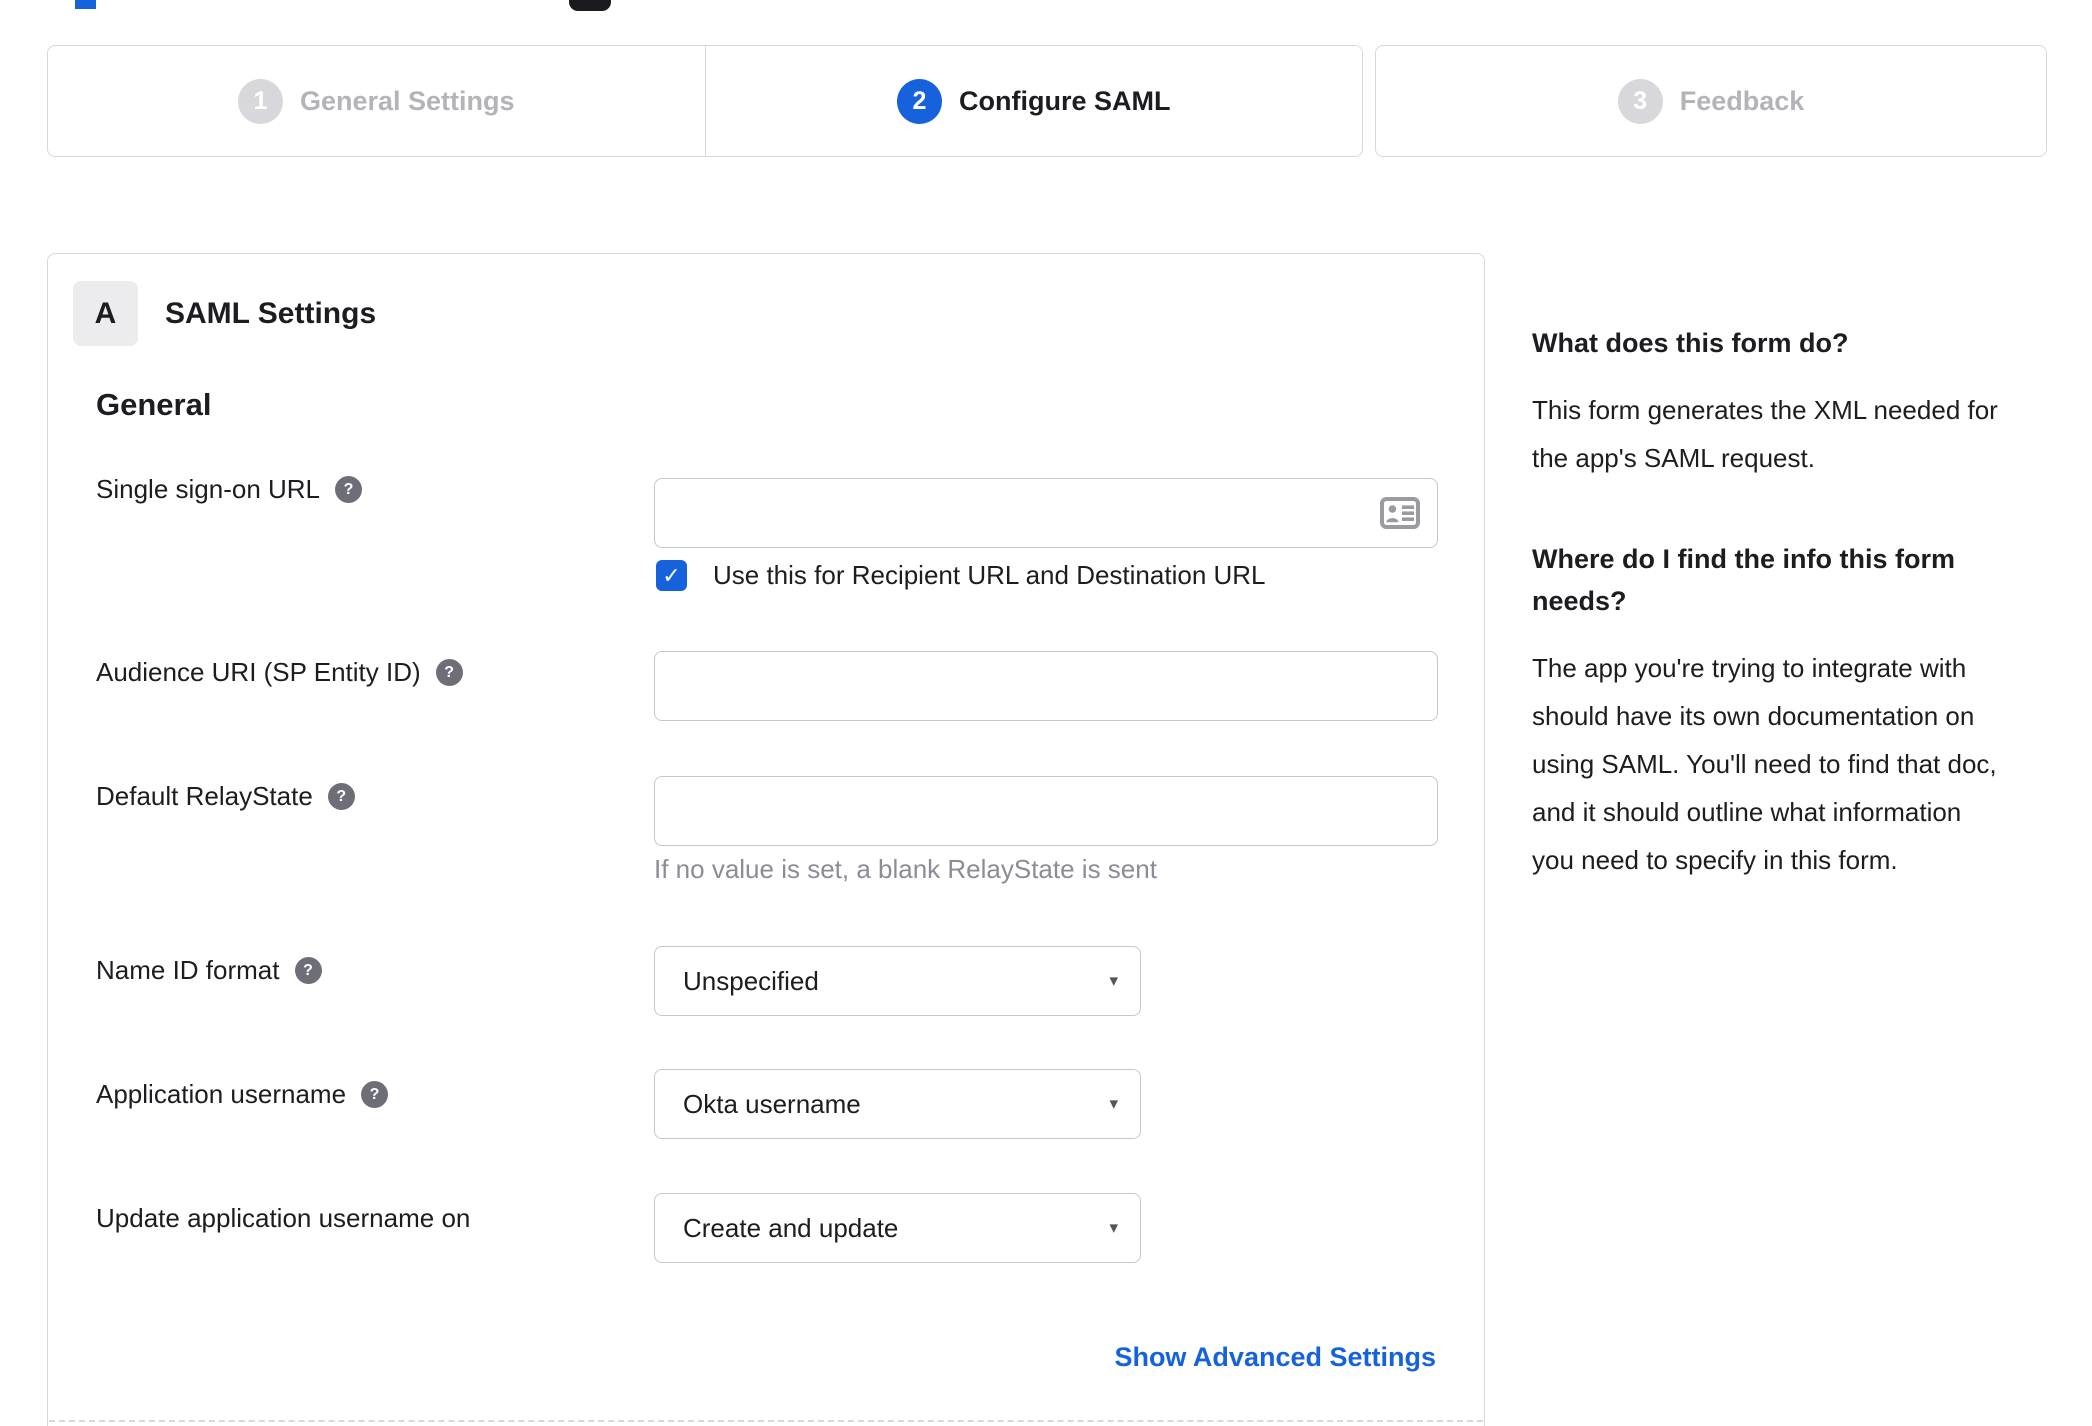 This screenshot has height=1426, width=2092. Describe the element at coordinates (1640, 101) in the screenshot. I see `step-3-number-badge: 3` at that location.